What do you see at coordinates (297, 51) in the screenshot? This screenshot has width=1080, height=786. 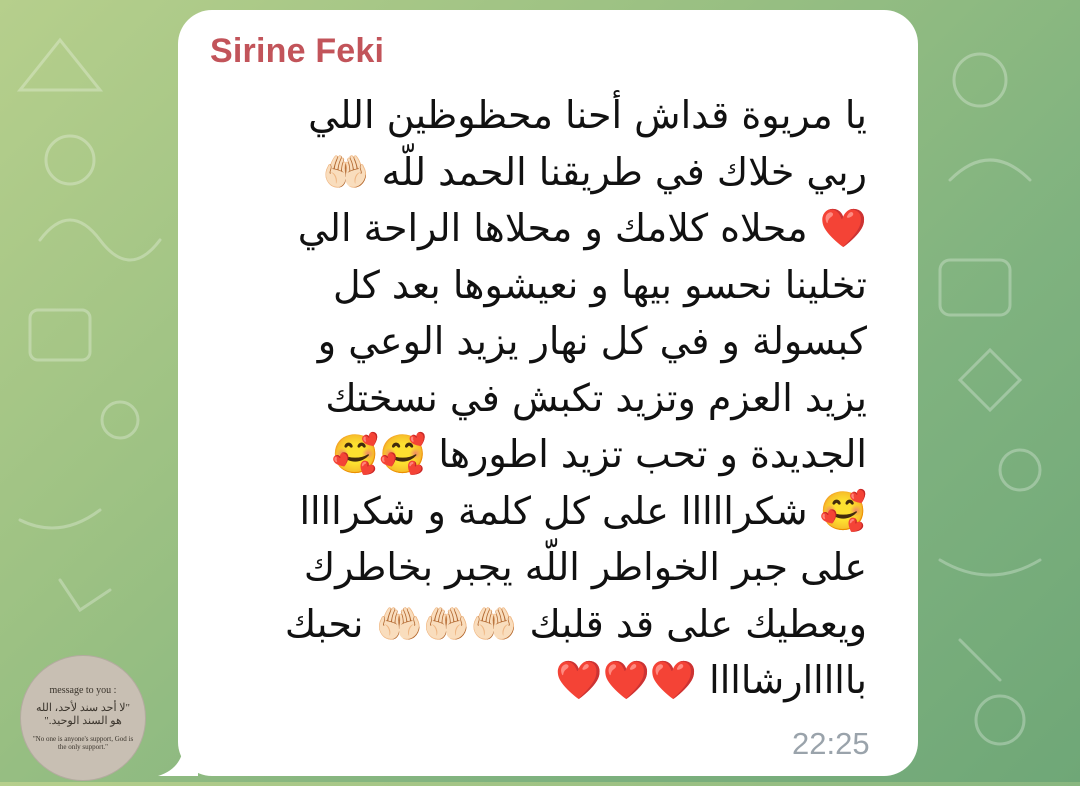 I see `sender-name: Sirine Feki` at bounding box center [297, 51].